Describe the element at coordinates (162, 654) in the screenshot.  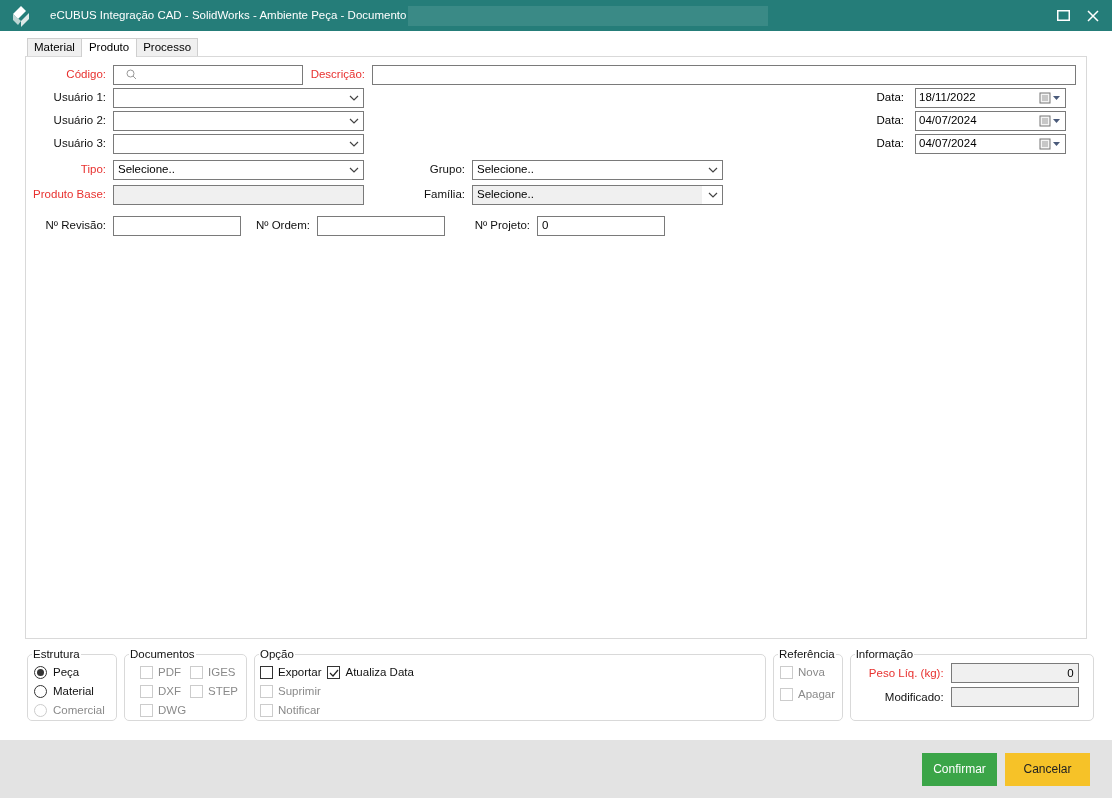
I see `group-title: Documentos` at that location.